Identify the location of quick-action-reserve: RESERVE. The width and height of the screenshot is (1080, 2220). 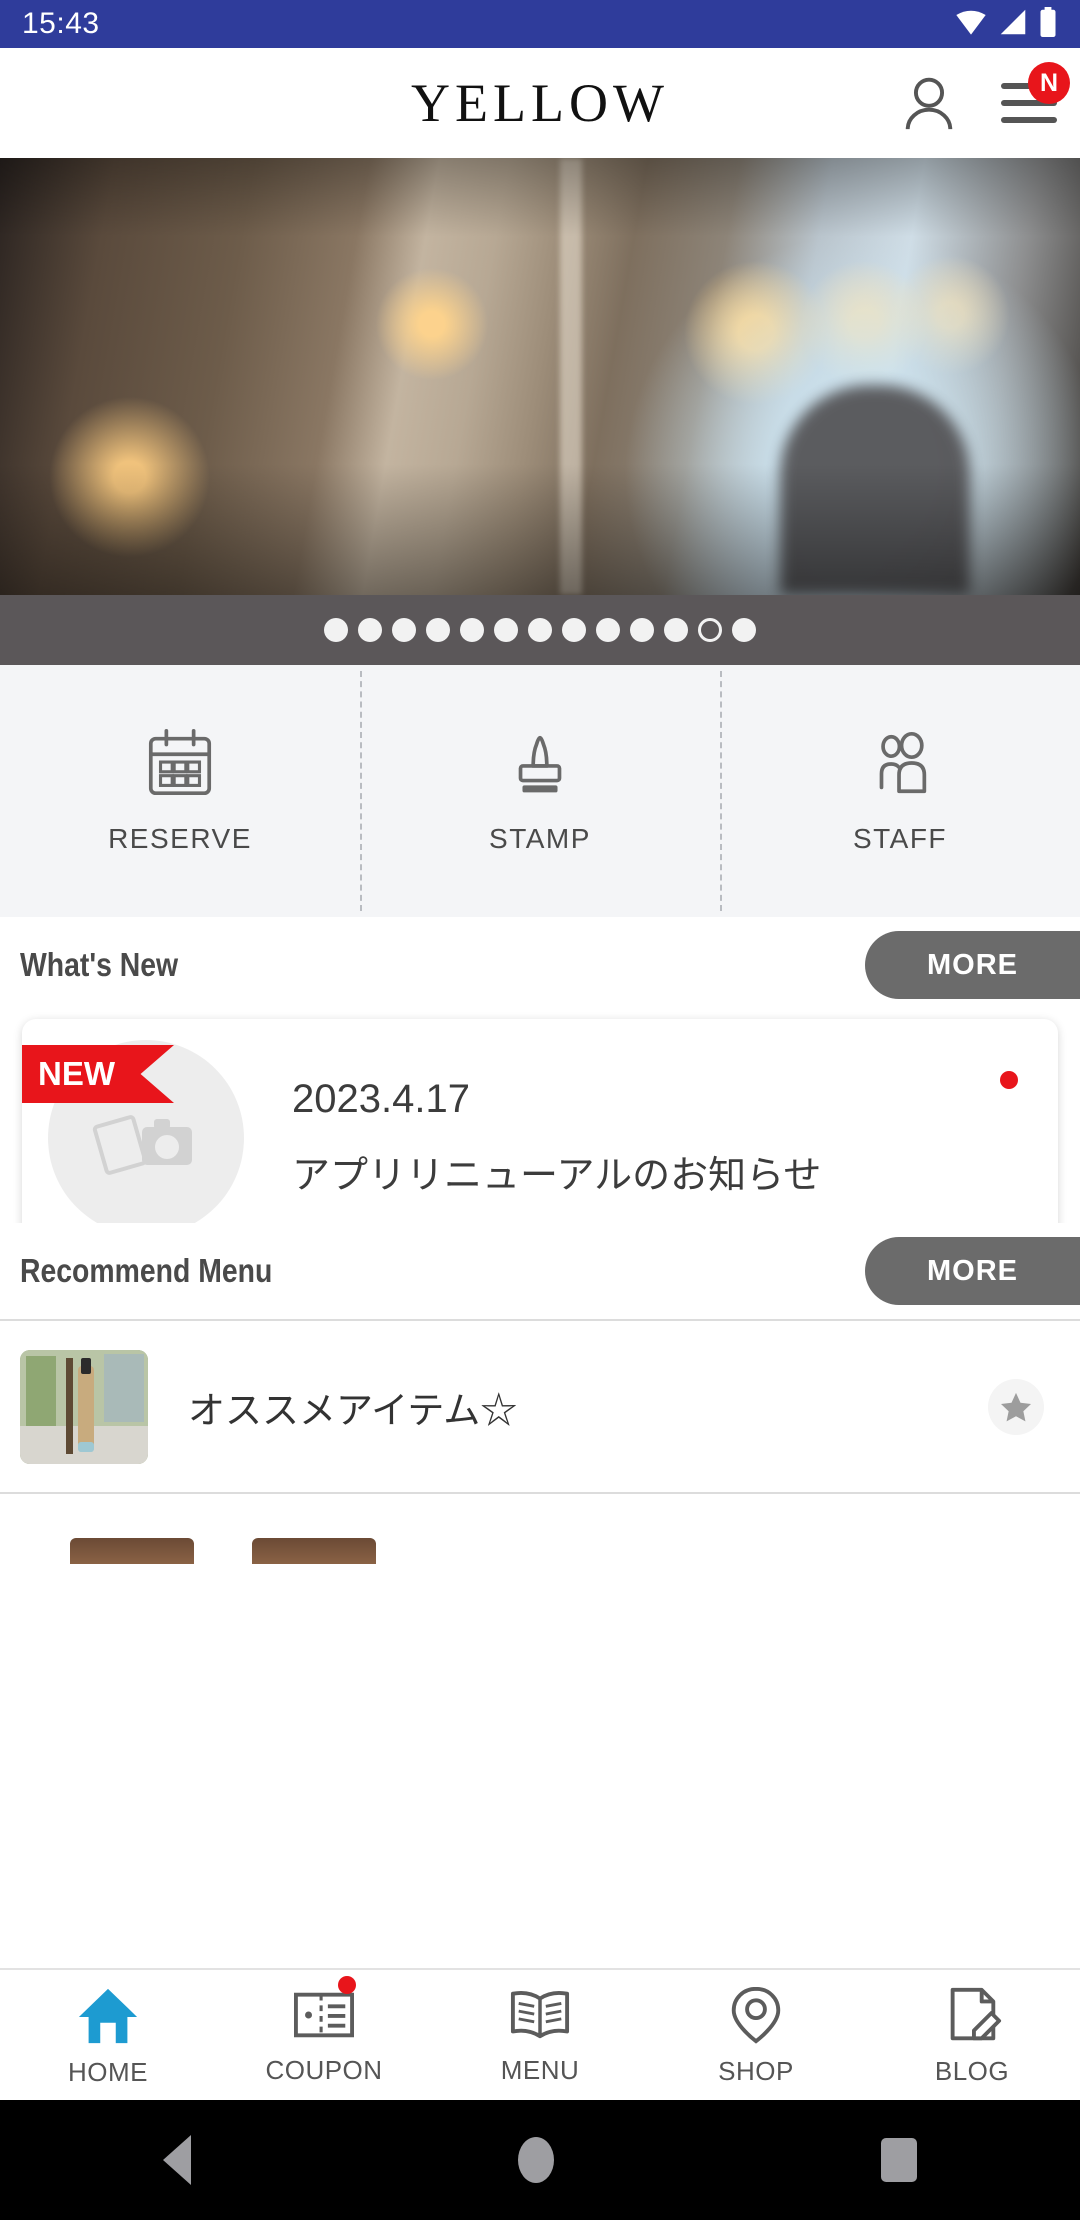
(180, 791).